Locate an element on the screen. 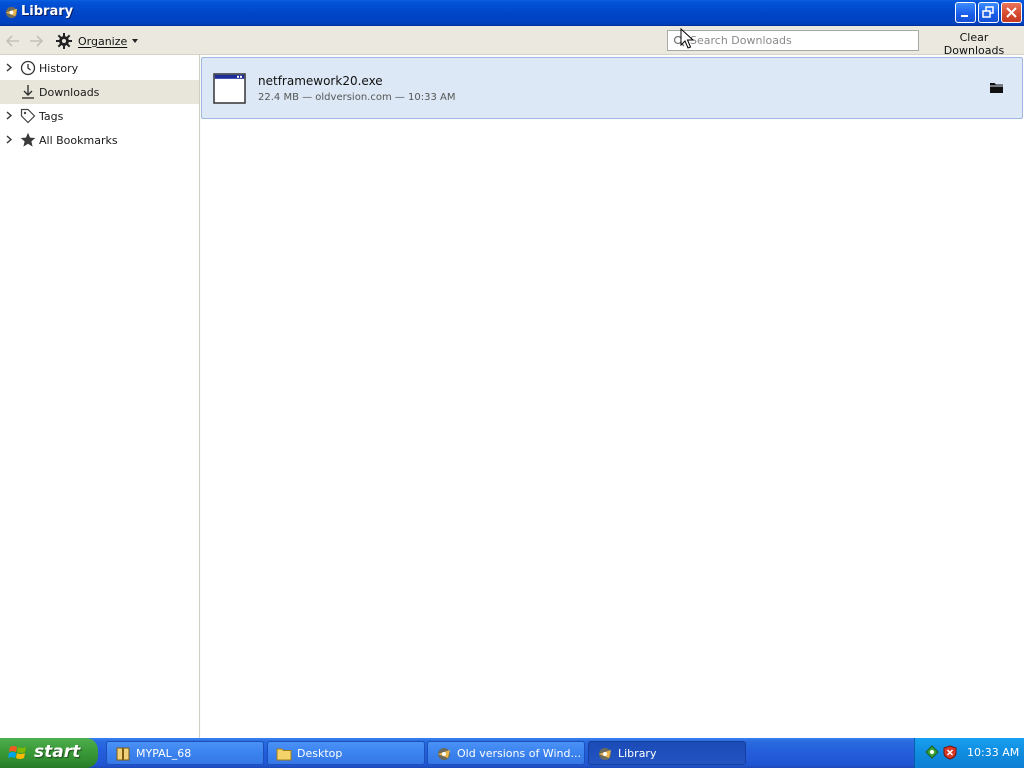  gear-icon is located at coordinates (64, 41).